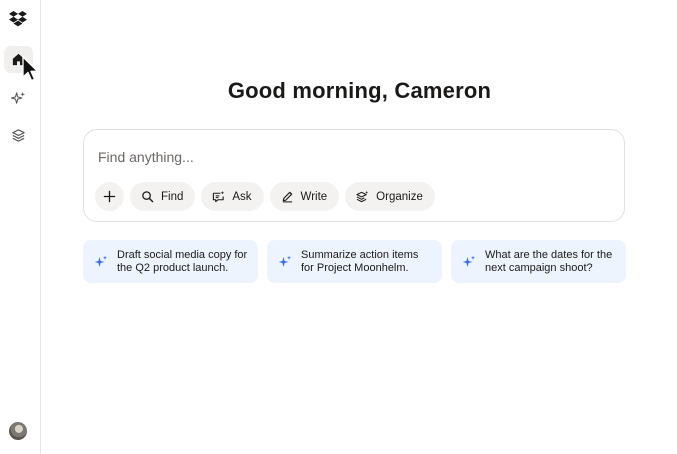 This screenshot has width=677, height=454. What do you see at coordinates (182, 254) in the screenshot?
I see `suggestion-text-line: Draft social media copy for` at bounding box center [182, 254].